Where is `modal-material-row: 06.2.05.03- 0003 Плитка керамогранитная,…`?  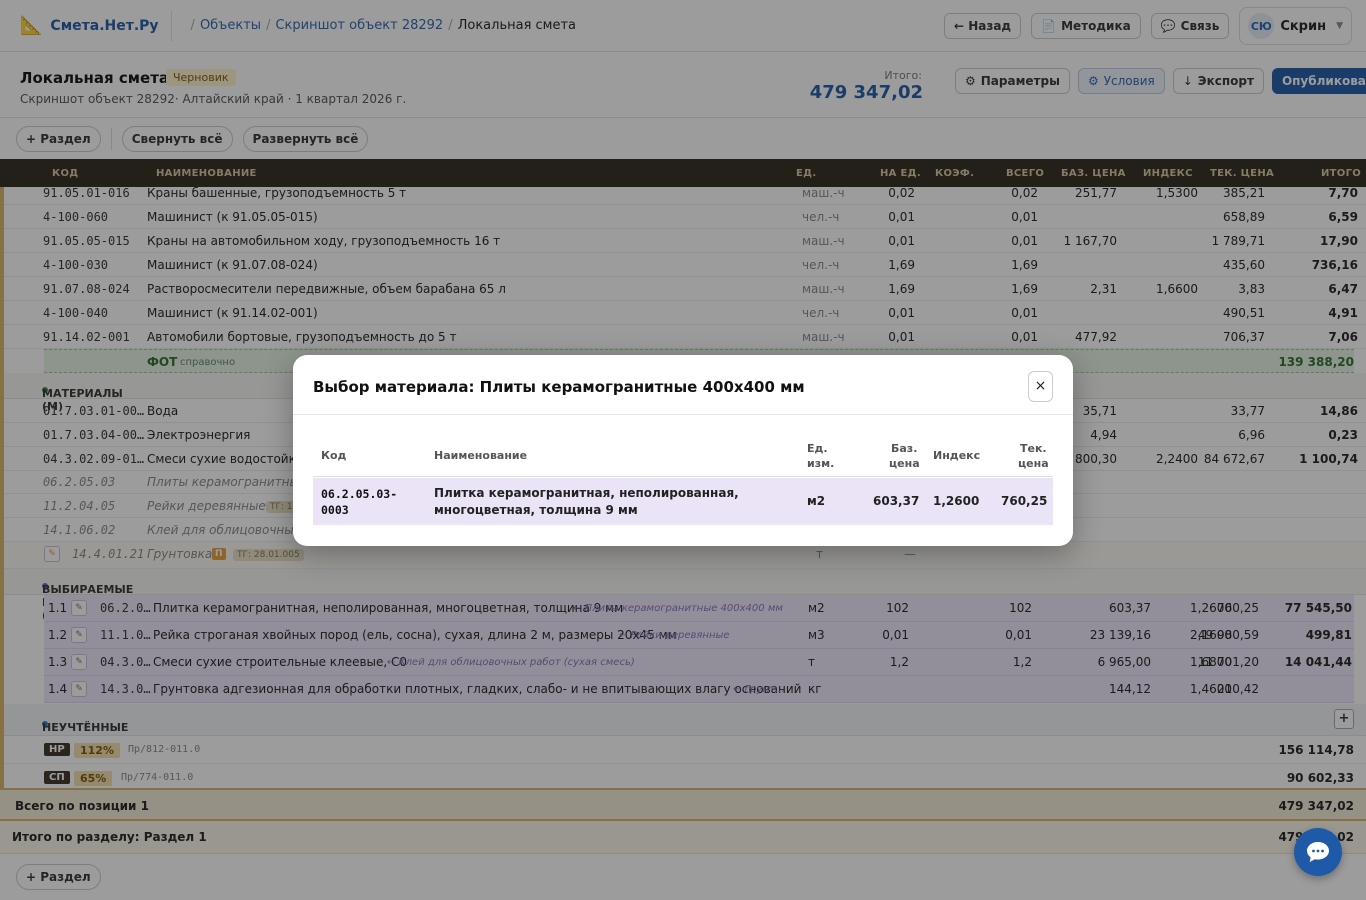 modal-material-row: 06.2.05.03- 0003 Плитка керамогранитная,… is located at coordinates (683, 501).